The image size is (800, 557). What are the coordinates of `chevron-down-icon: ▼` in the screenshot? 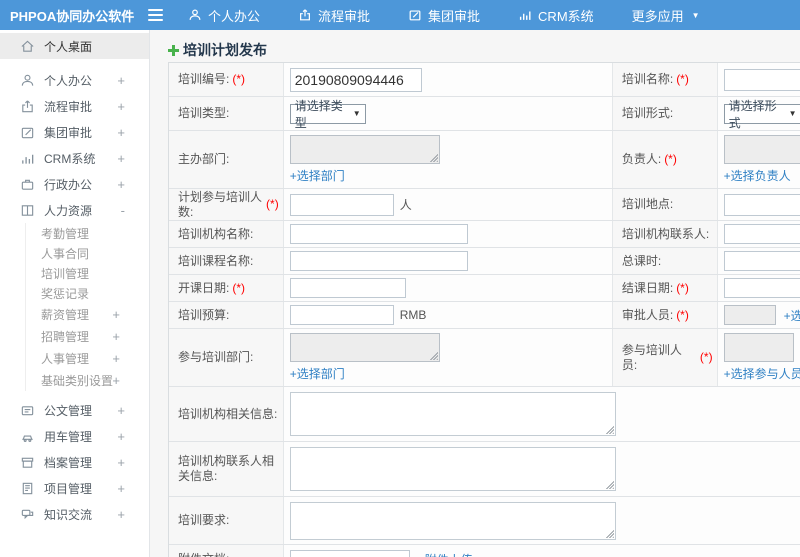 It's located at (695, 15).